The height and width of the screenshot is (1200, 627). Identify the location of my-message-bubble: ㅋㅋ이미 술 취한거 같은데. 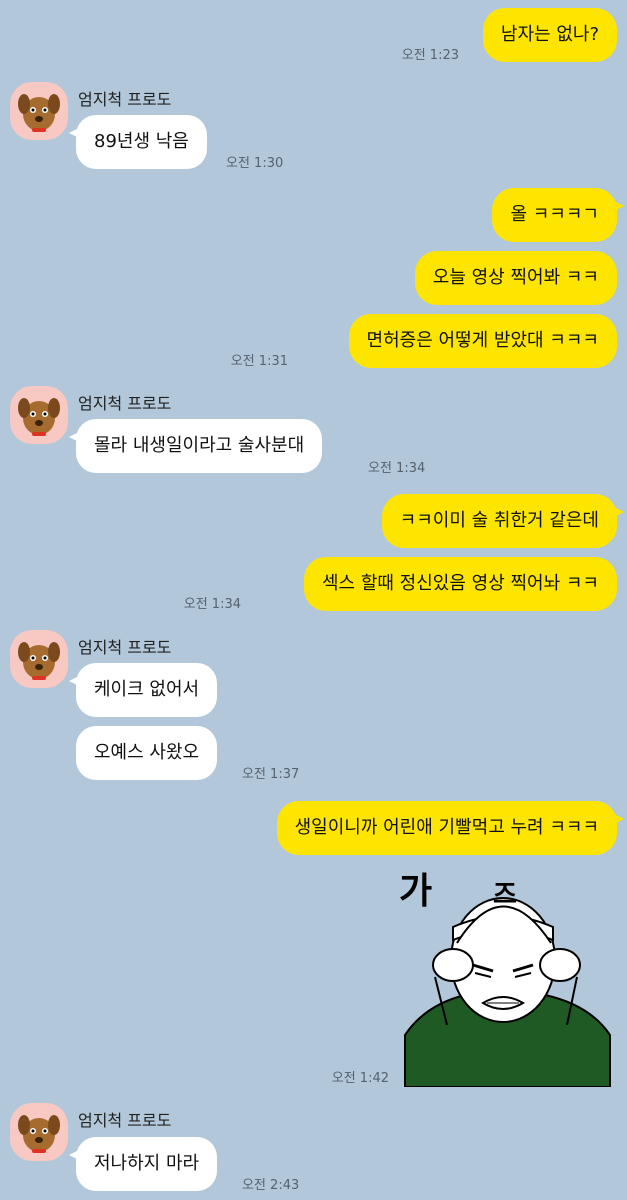
(503, 521).